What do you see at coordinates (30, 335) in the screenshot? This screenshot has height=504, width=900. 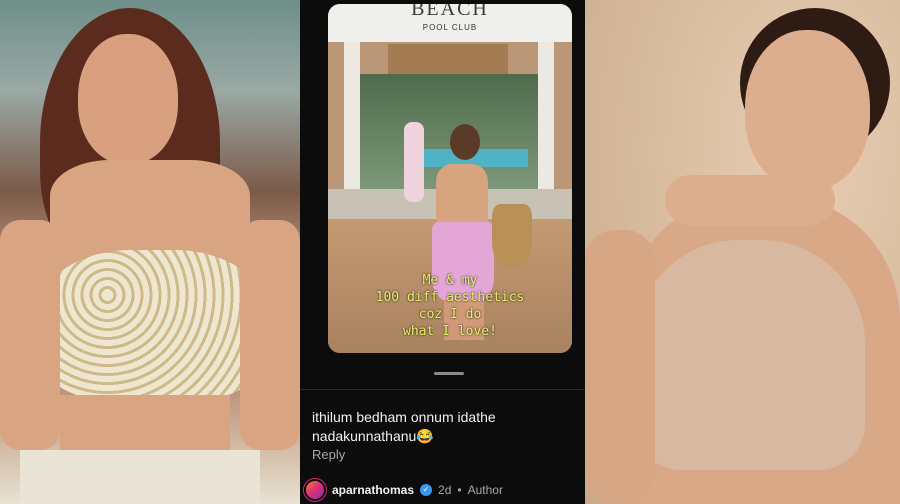 I see `left-arm` at bounding box center [30, 335].